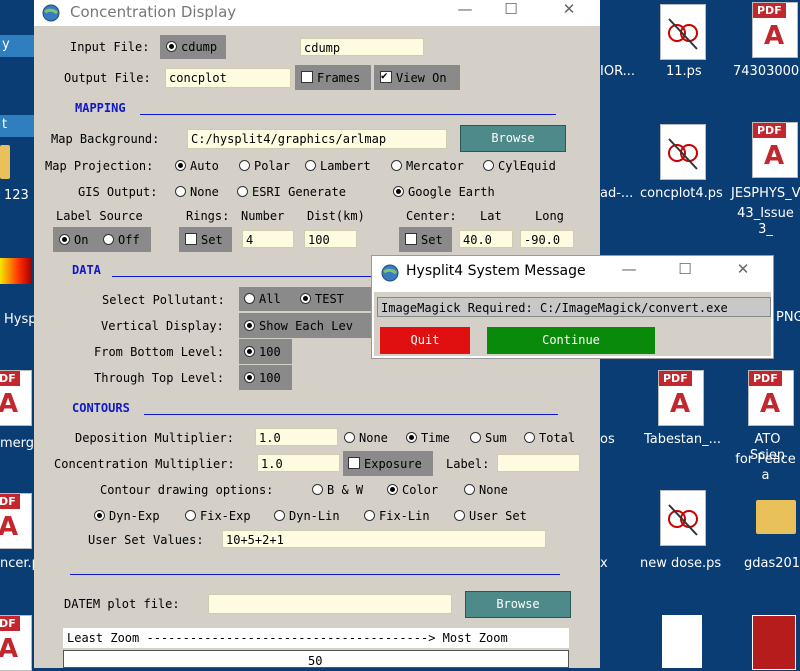 This screenshot has width=800, height=671. I want to click on desktop-icon-label: os, so click(607, 440).